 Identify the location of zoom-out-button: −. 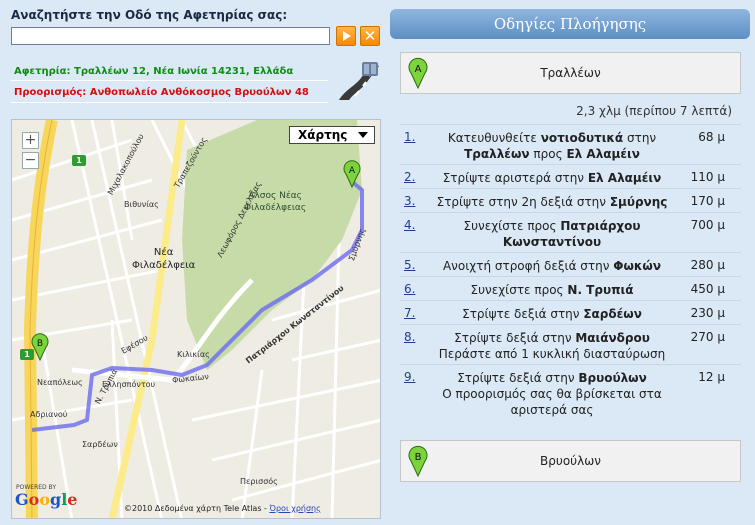
(30, 160).